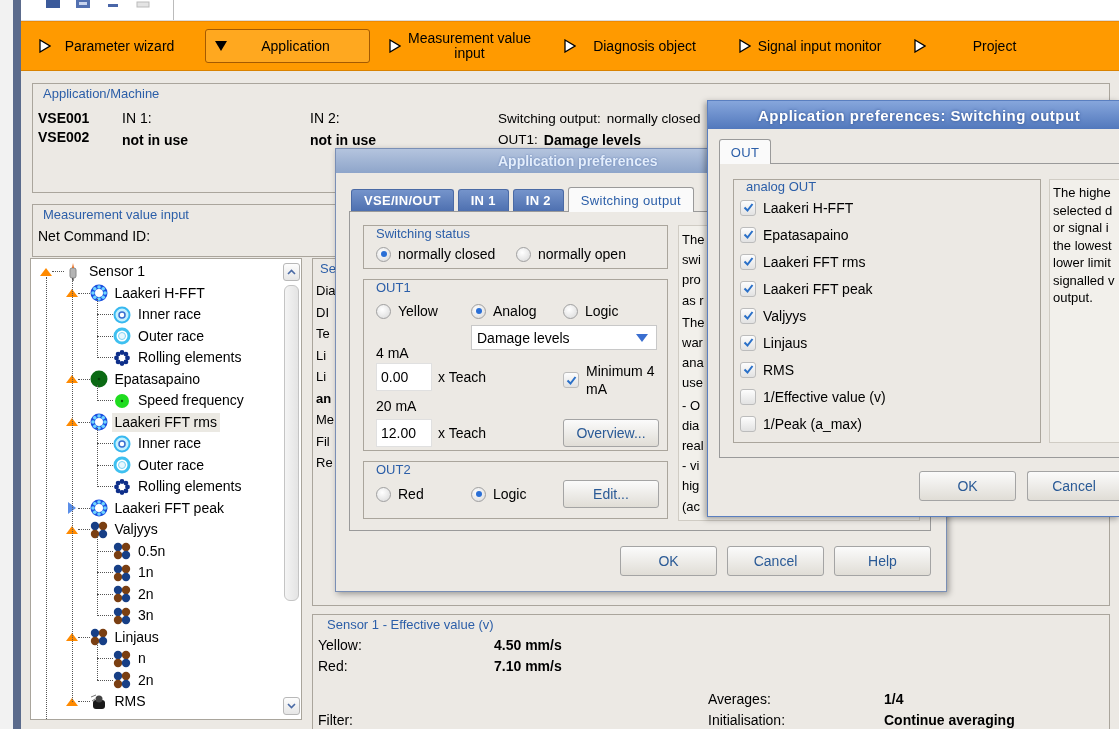 The image size is (1119, 729). Describe the element at coordinates (117, 272) in the screenshot. I see `tree-item: Sensor 1` at that location.